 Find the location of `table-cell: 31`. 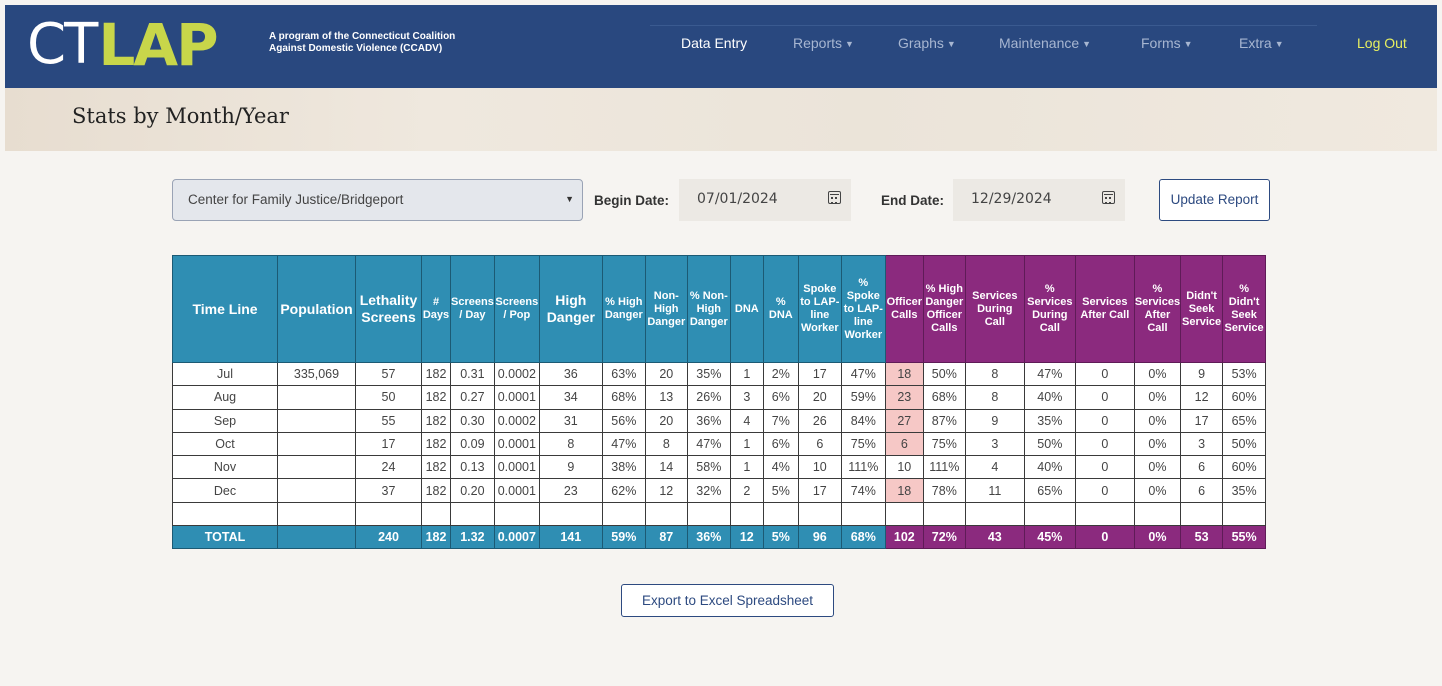

table-cell: 31 is located at coordinates (570, 420).